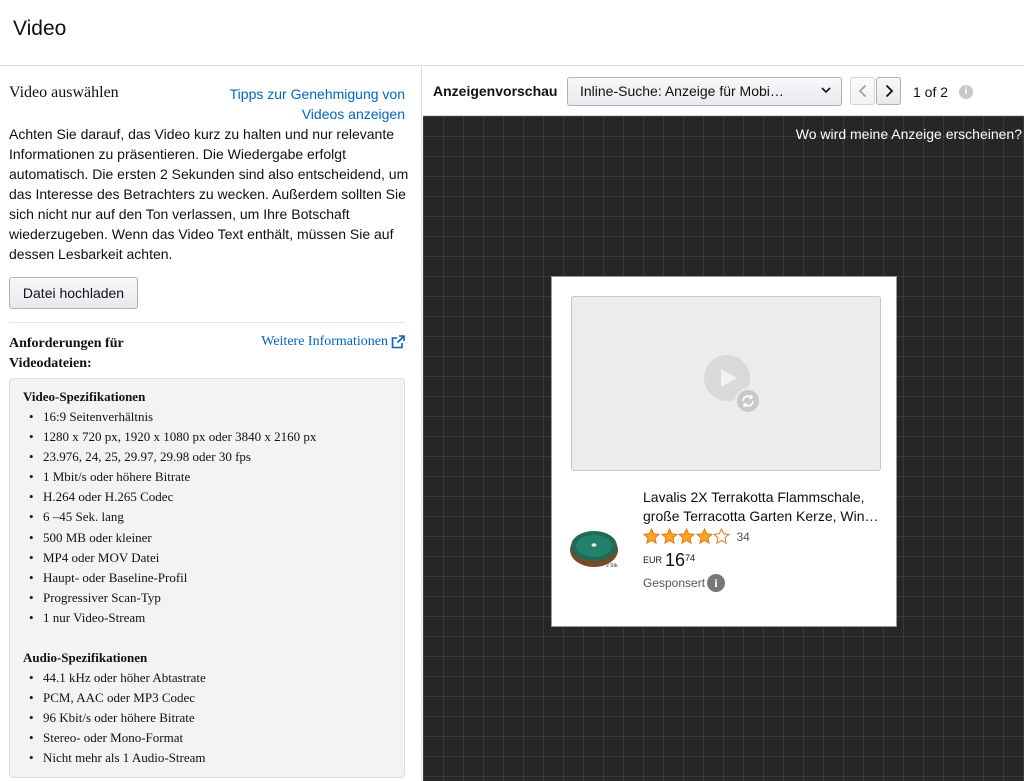 This screenshot has height=781, width=1024. What do you see at coordinates (207, 698) in the screenshot?
I see `spec-item: PCM, AAC oder MP3 Codec` at bounding box center [207, 698].